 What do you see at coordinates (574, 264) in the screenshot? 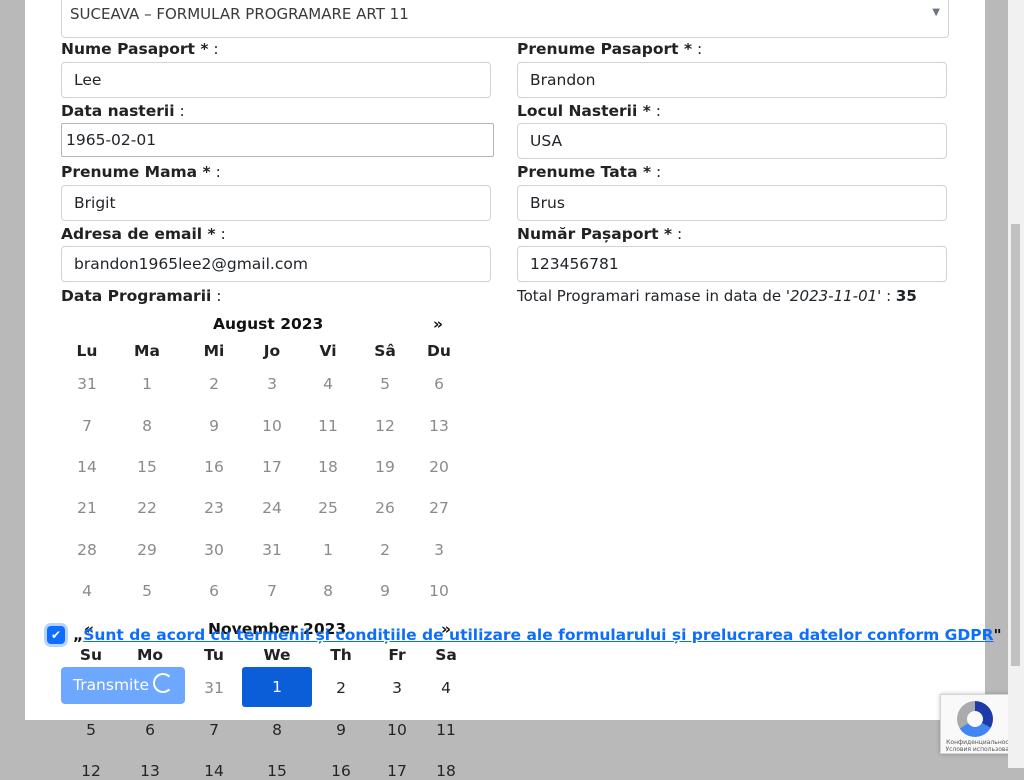
I see `numar-pasaport-value: 123456781` at bounding box center [574, 264].